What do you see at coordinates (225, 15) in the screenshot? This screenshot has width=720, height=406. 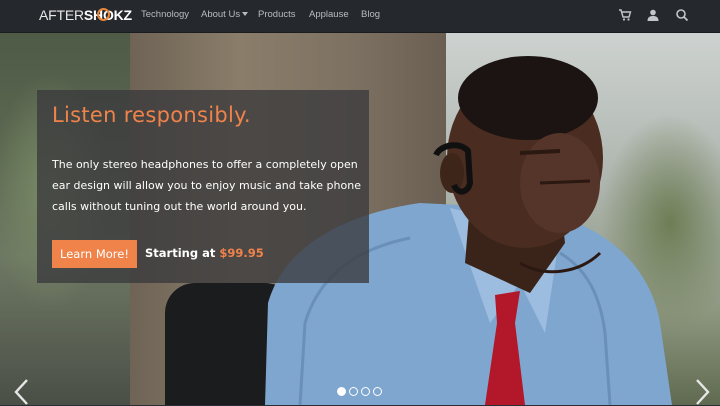 I see `nav-about-us: About Us` at bounding box center [225, 15].